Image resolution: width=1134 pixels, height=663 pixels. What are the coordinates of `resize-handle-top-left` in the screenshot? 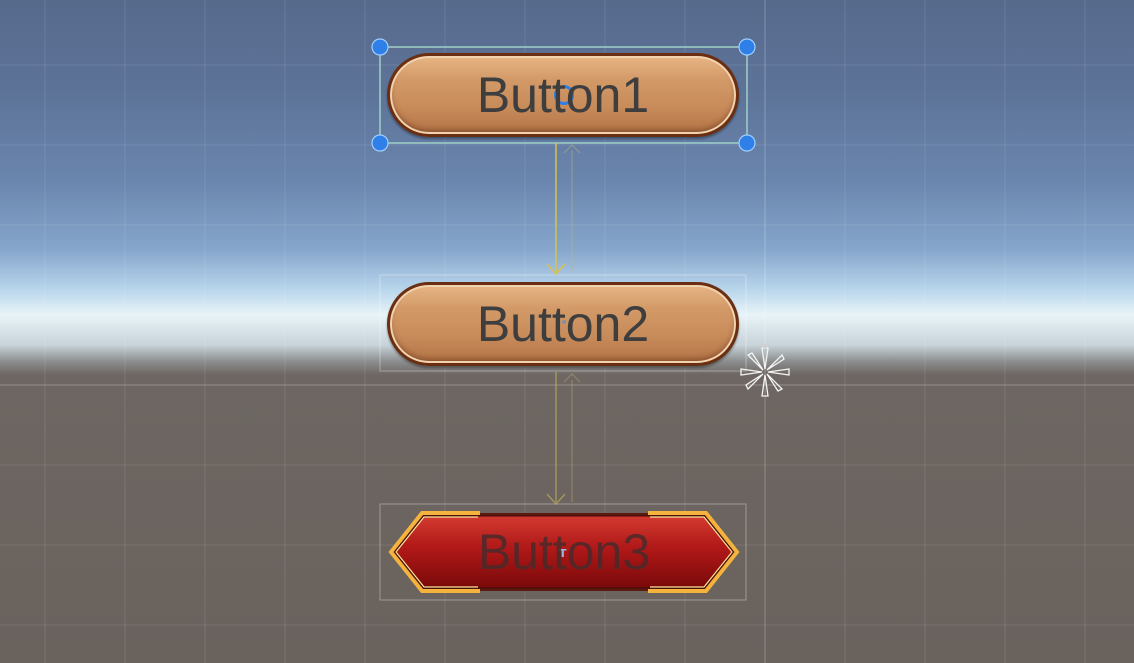 It's located at (380, 47).